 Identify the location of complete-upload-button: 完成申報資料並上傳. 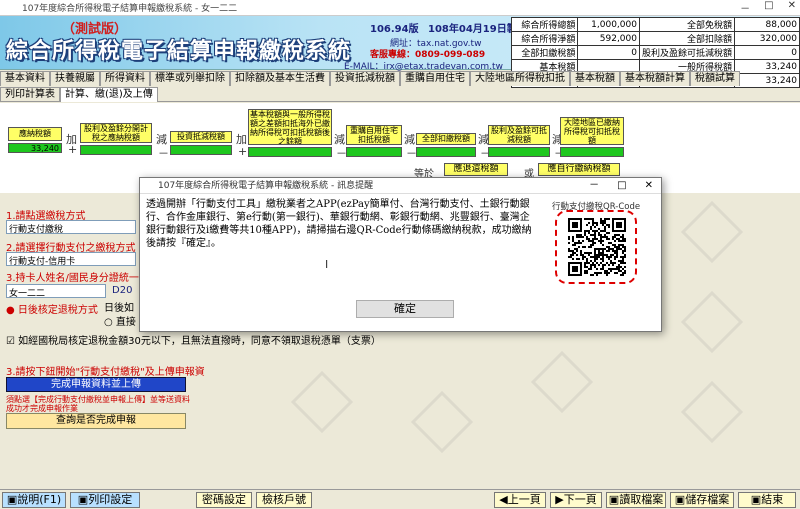
(96, 384).